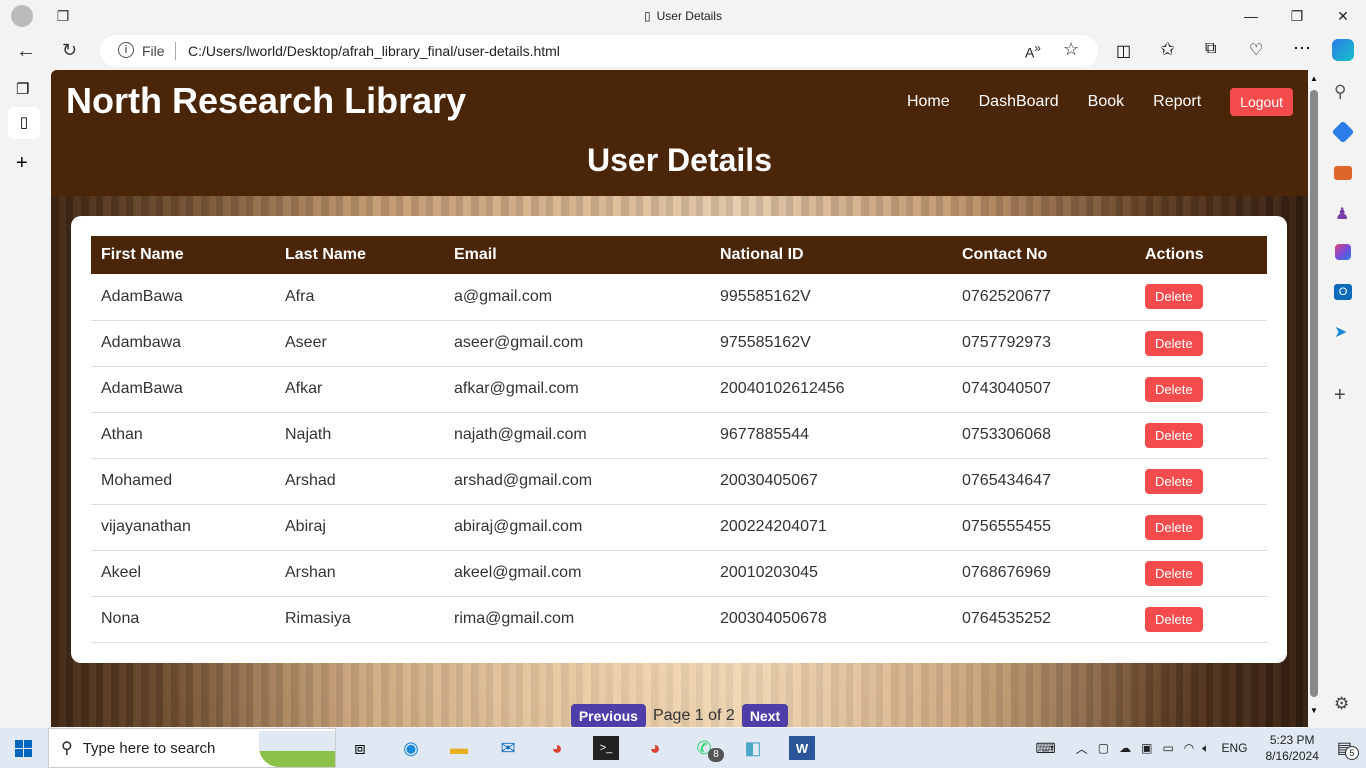  I want to click on clock: 5:23 PM 8/16/2024, so click(1291, 748).